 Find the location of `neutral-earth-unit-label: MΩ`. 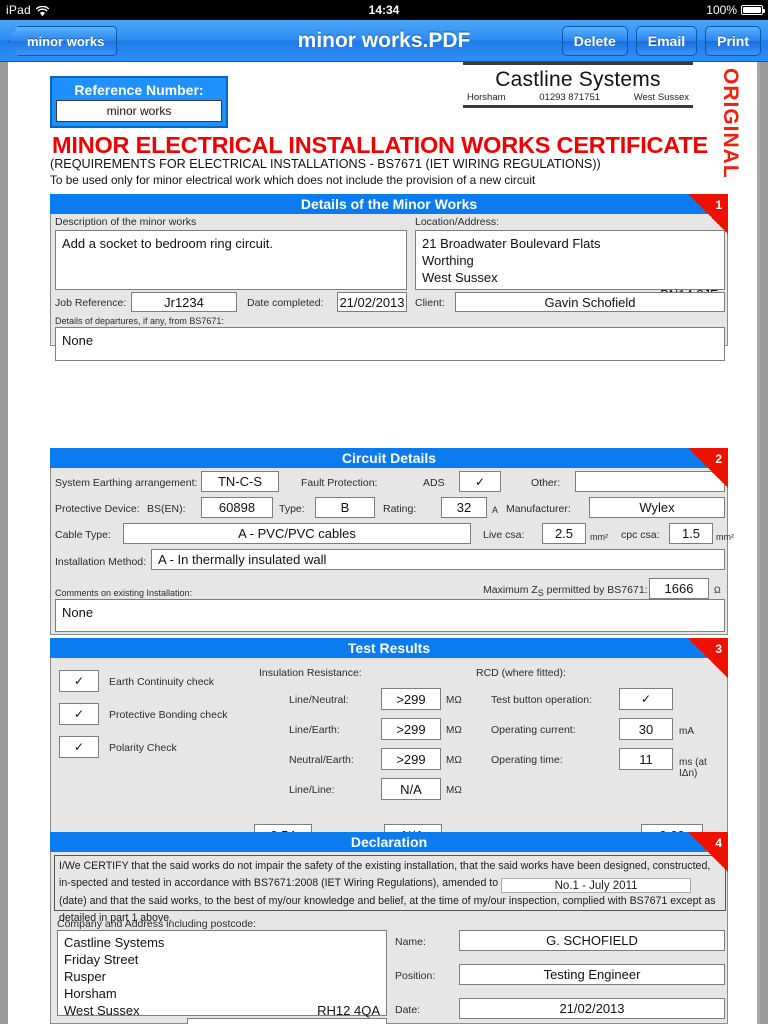

neutral-earth-unit-label: MΩ is located at coordinates (454, 760).